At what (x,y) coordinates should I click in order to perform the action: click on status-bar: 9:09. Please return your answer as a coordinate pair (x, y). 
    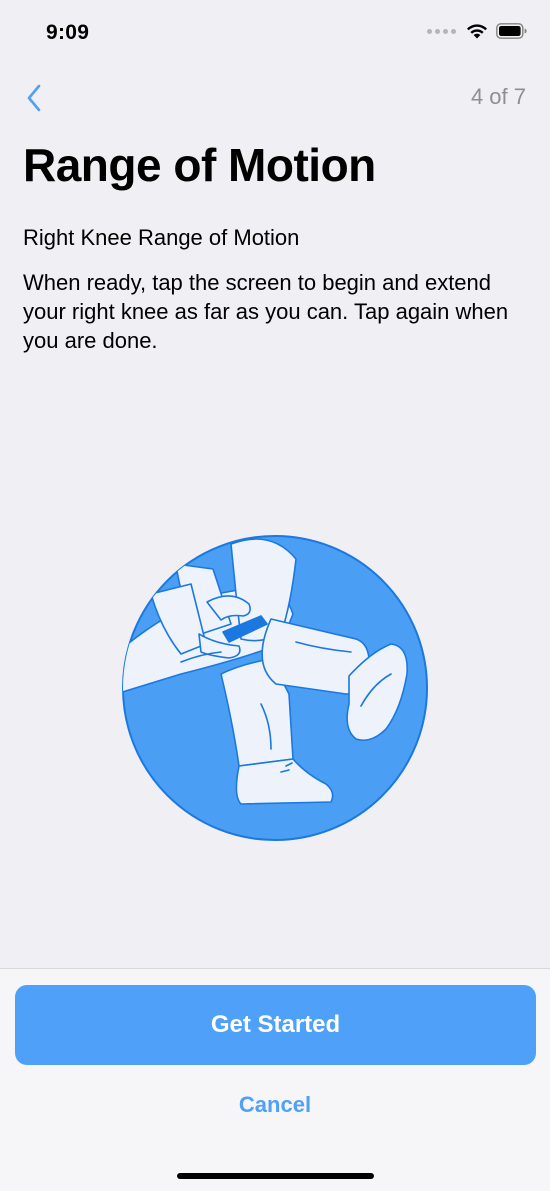
    Looking at the image, I should click on (275, 35).